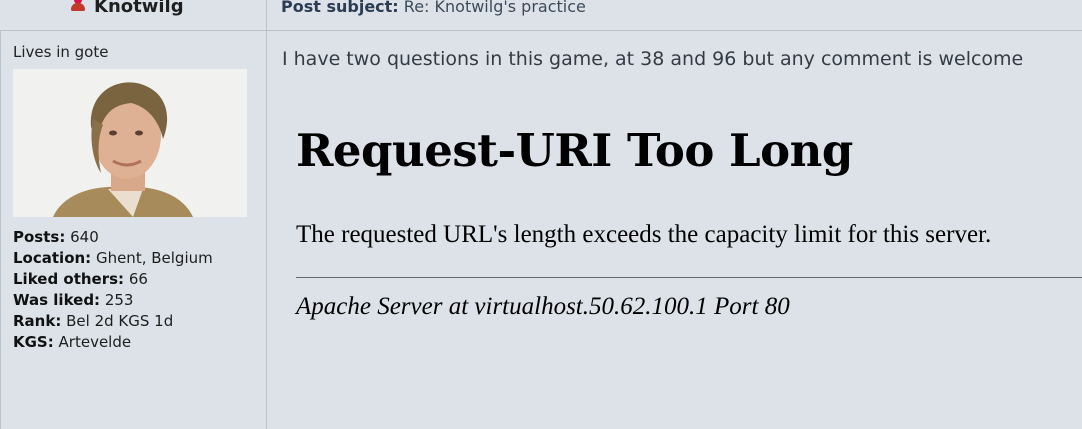 Image resolution: width=1082 pixels, height=429 pixels. Describe the element at coordinates (340, 8) in the screenshot. I see `post-subject-label: Post subject:` at that location.